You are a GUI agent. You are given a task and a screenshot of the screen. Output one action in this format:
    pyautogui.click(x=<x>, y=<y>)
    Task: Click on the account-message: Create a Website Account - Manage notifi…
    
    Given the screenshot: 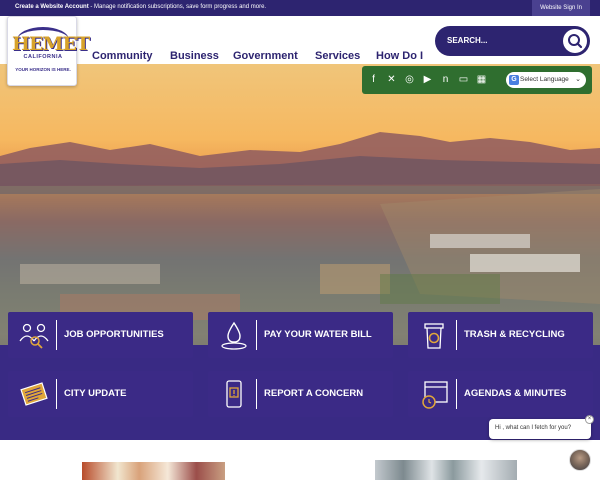 What is the action you would take?
    pyautogui.click(x=140, y=7)
    